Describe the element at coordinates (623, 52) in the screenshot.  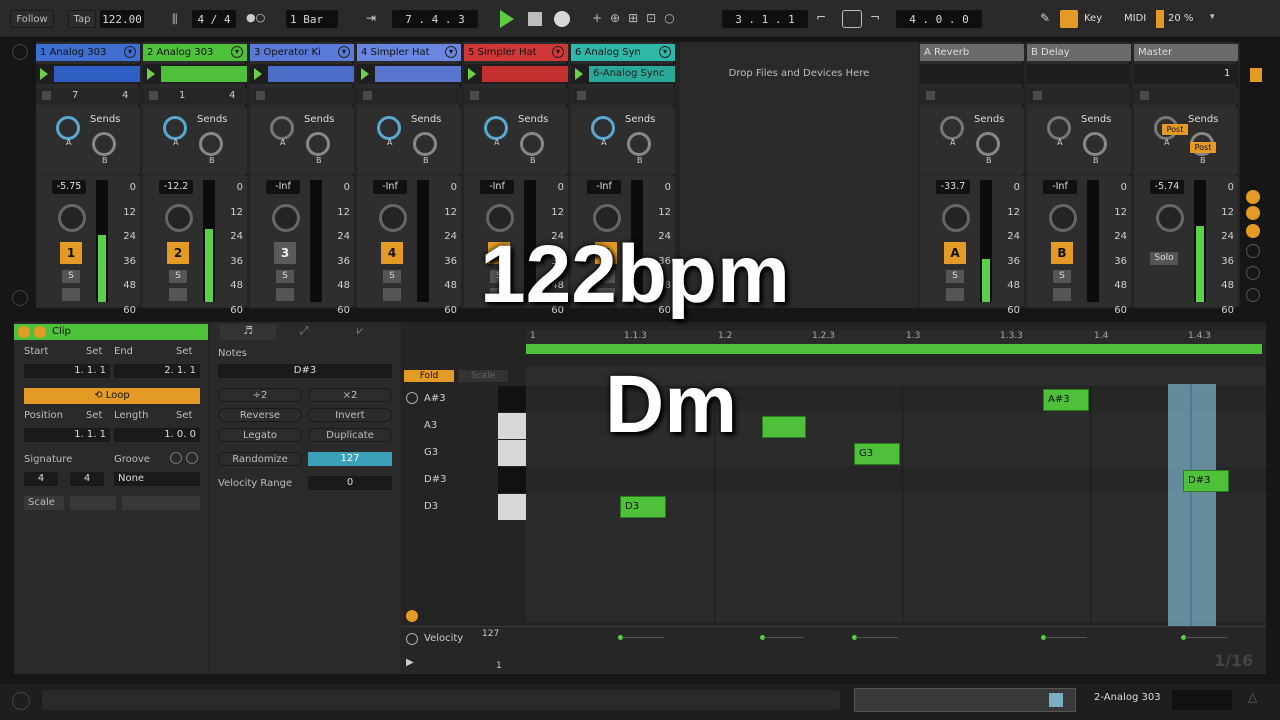
I see `track-title-bar: 6 Analog Syn ▾` at that location.